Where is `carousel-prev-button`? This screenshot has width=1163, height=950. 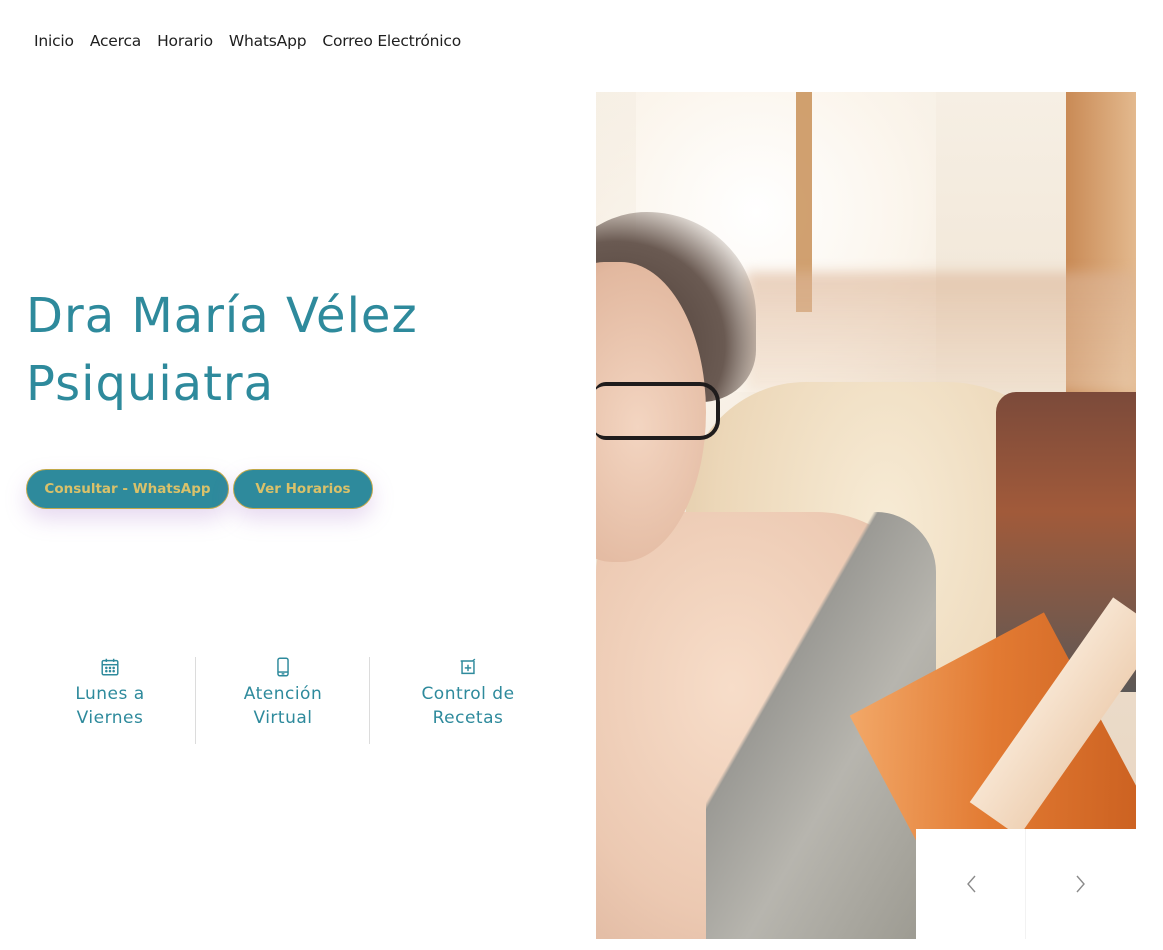 carousel-prev-button is located at coordinates (971, 884).